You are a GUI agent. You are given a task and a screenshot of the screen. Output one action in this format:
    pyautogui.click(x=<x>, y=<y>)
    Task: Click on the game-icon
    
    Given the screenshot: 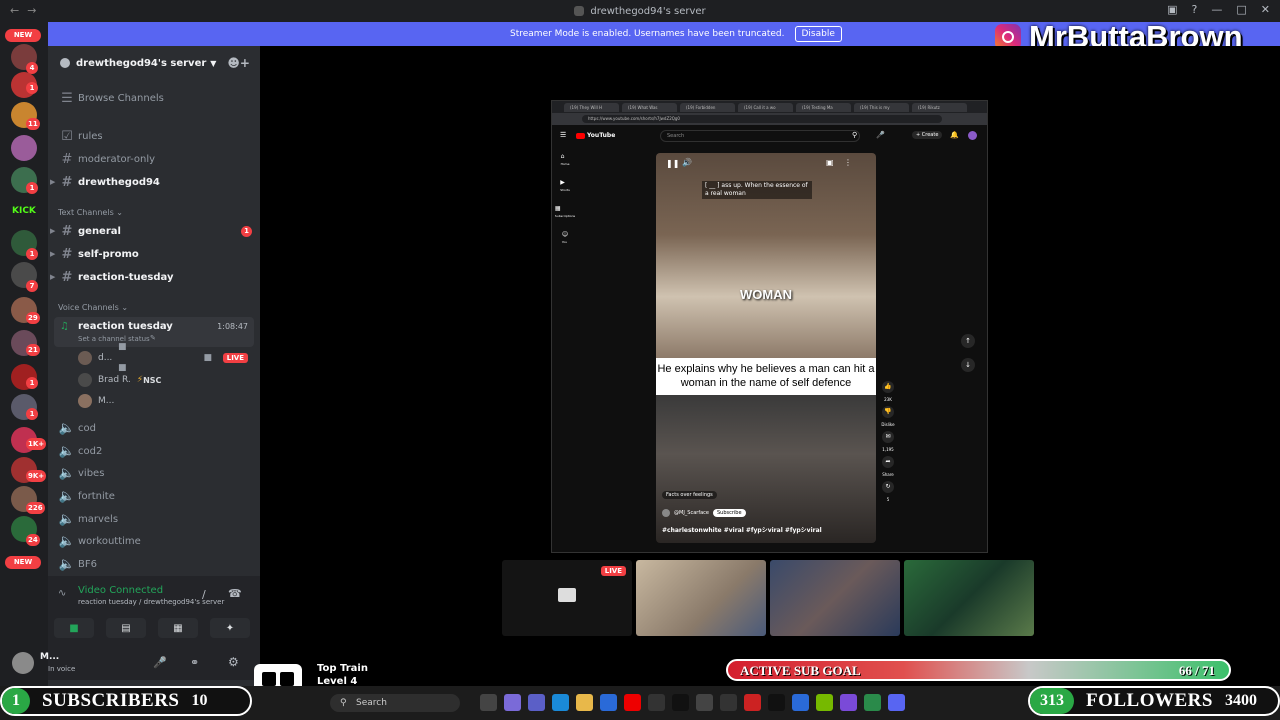 What is the action you would take?
    pyautogui.click(x=728, y=702)
    